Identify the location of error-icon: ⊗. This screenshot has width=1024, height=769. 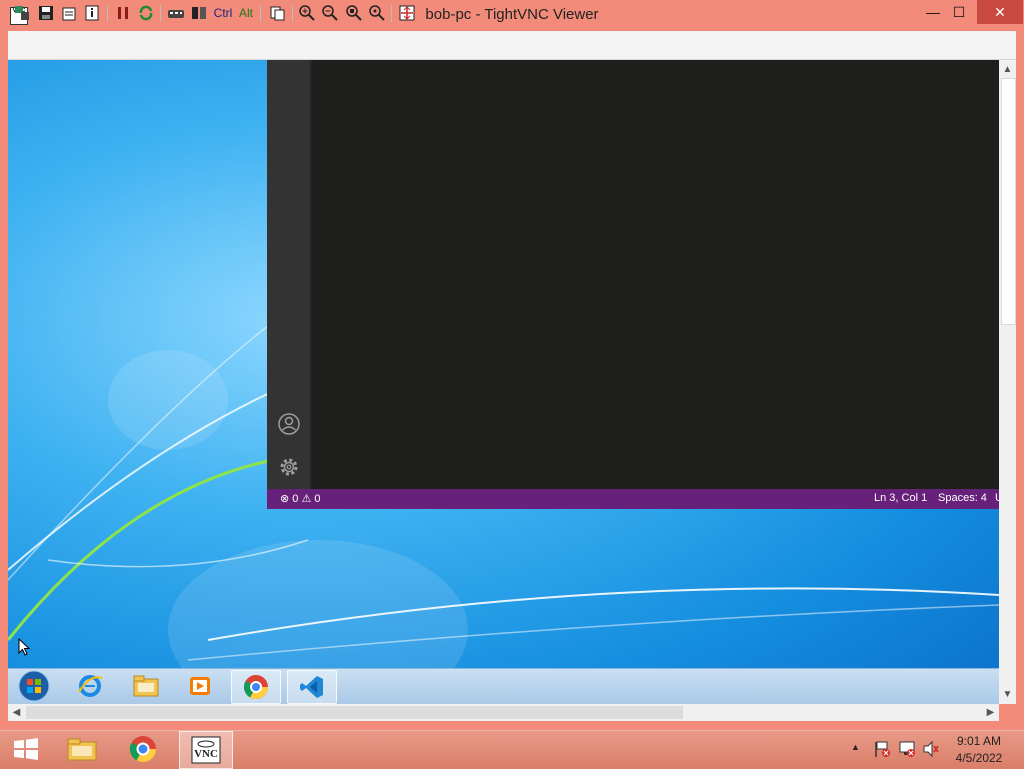
(285, 499).